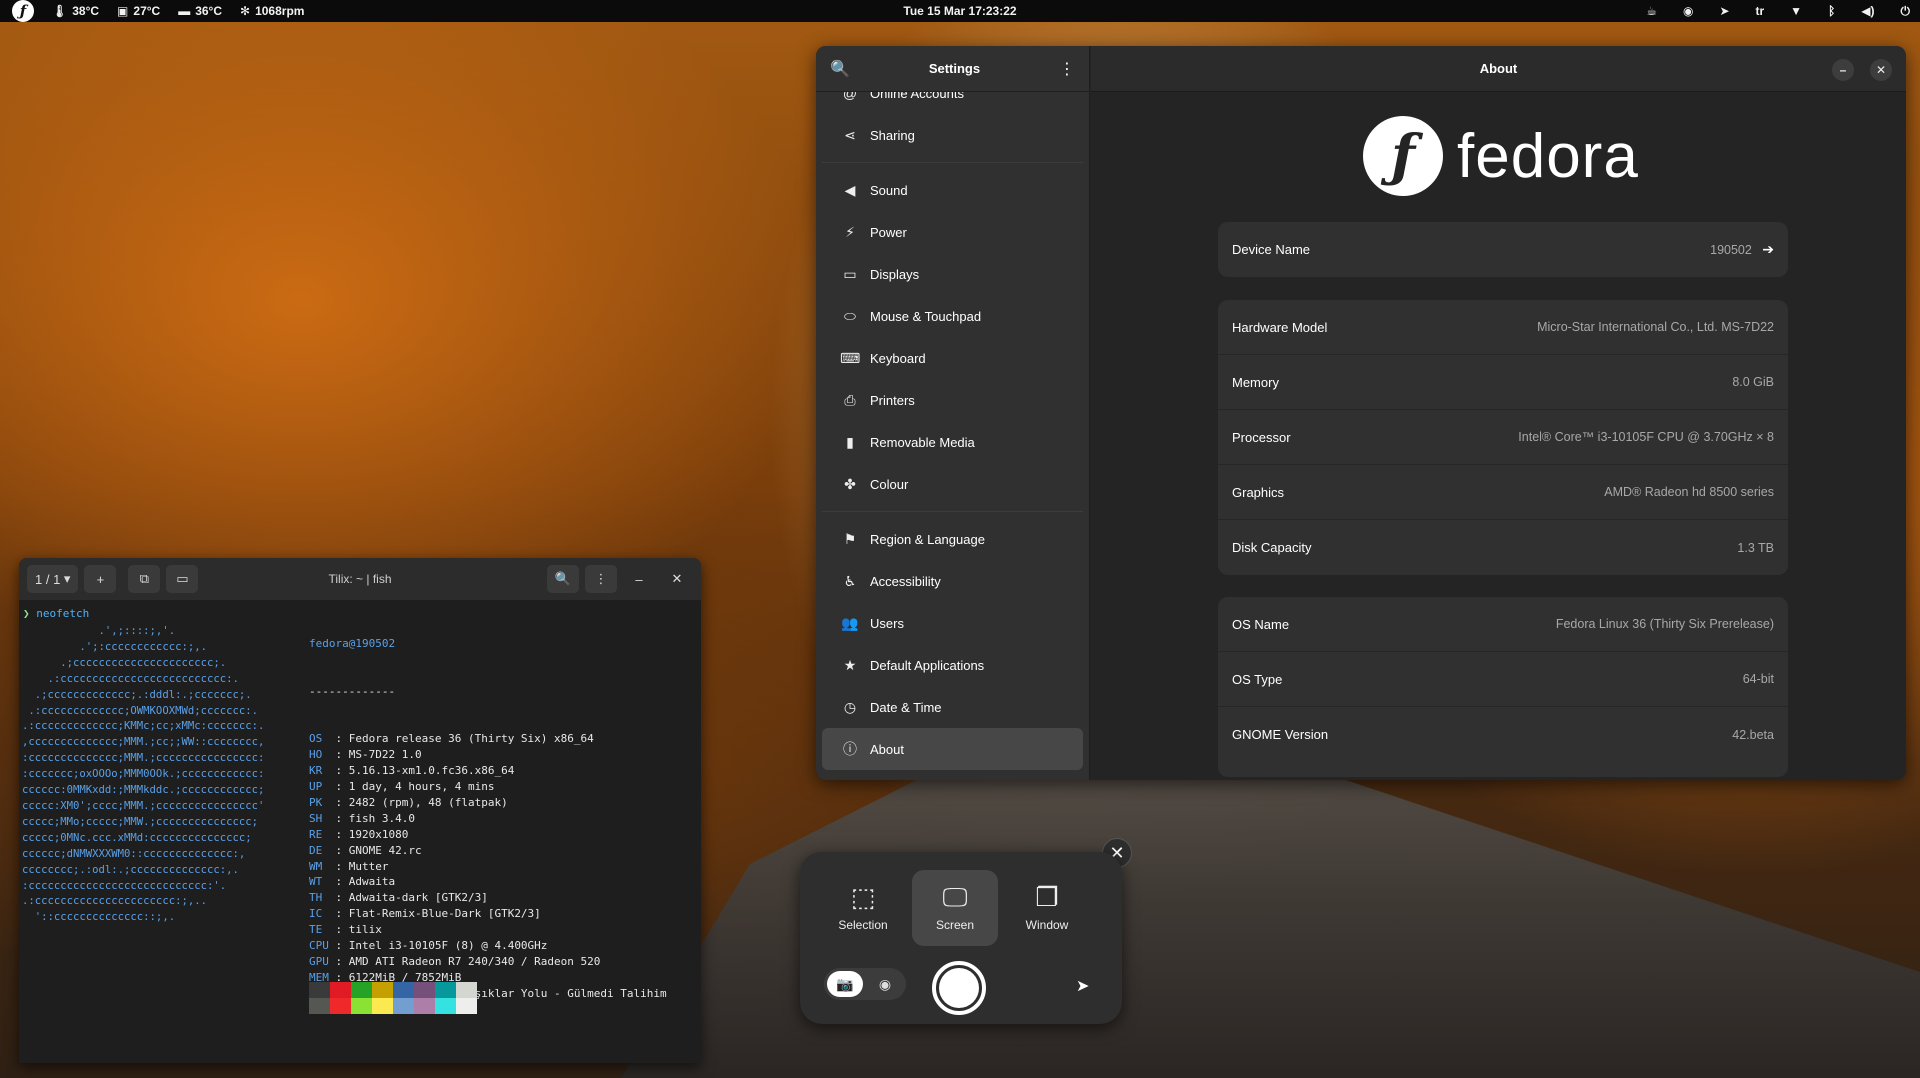  I want to click on sidebar-item-sharing: ⋖ Sharing, so click(952, 135).